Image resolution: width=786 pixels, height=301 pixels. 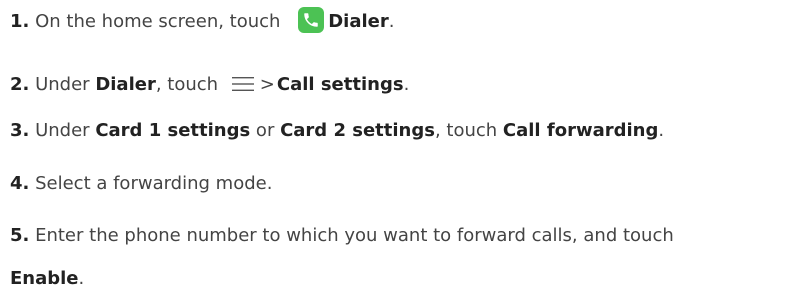 What do you see at coordinates (20, 130) in the screenshot?
I see `step-number: 3.` at bounding box center [20, 130].